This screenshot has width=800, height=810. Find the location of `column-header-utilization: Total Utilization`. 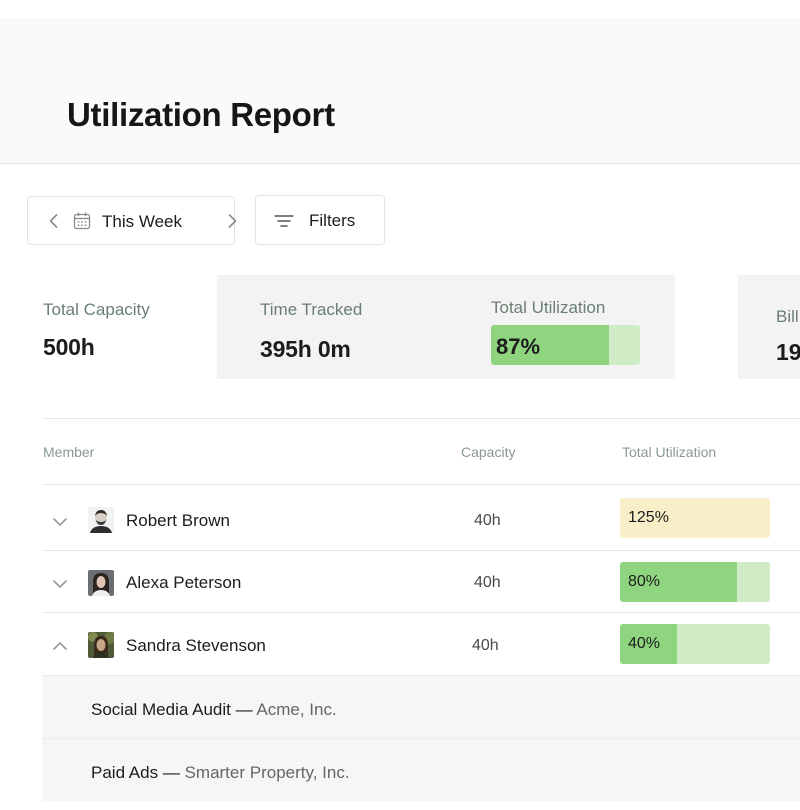

column-header-utilization: Total Utilization is located at coordinates (669, 452).